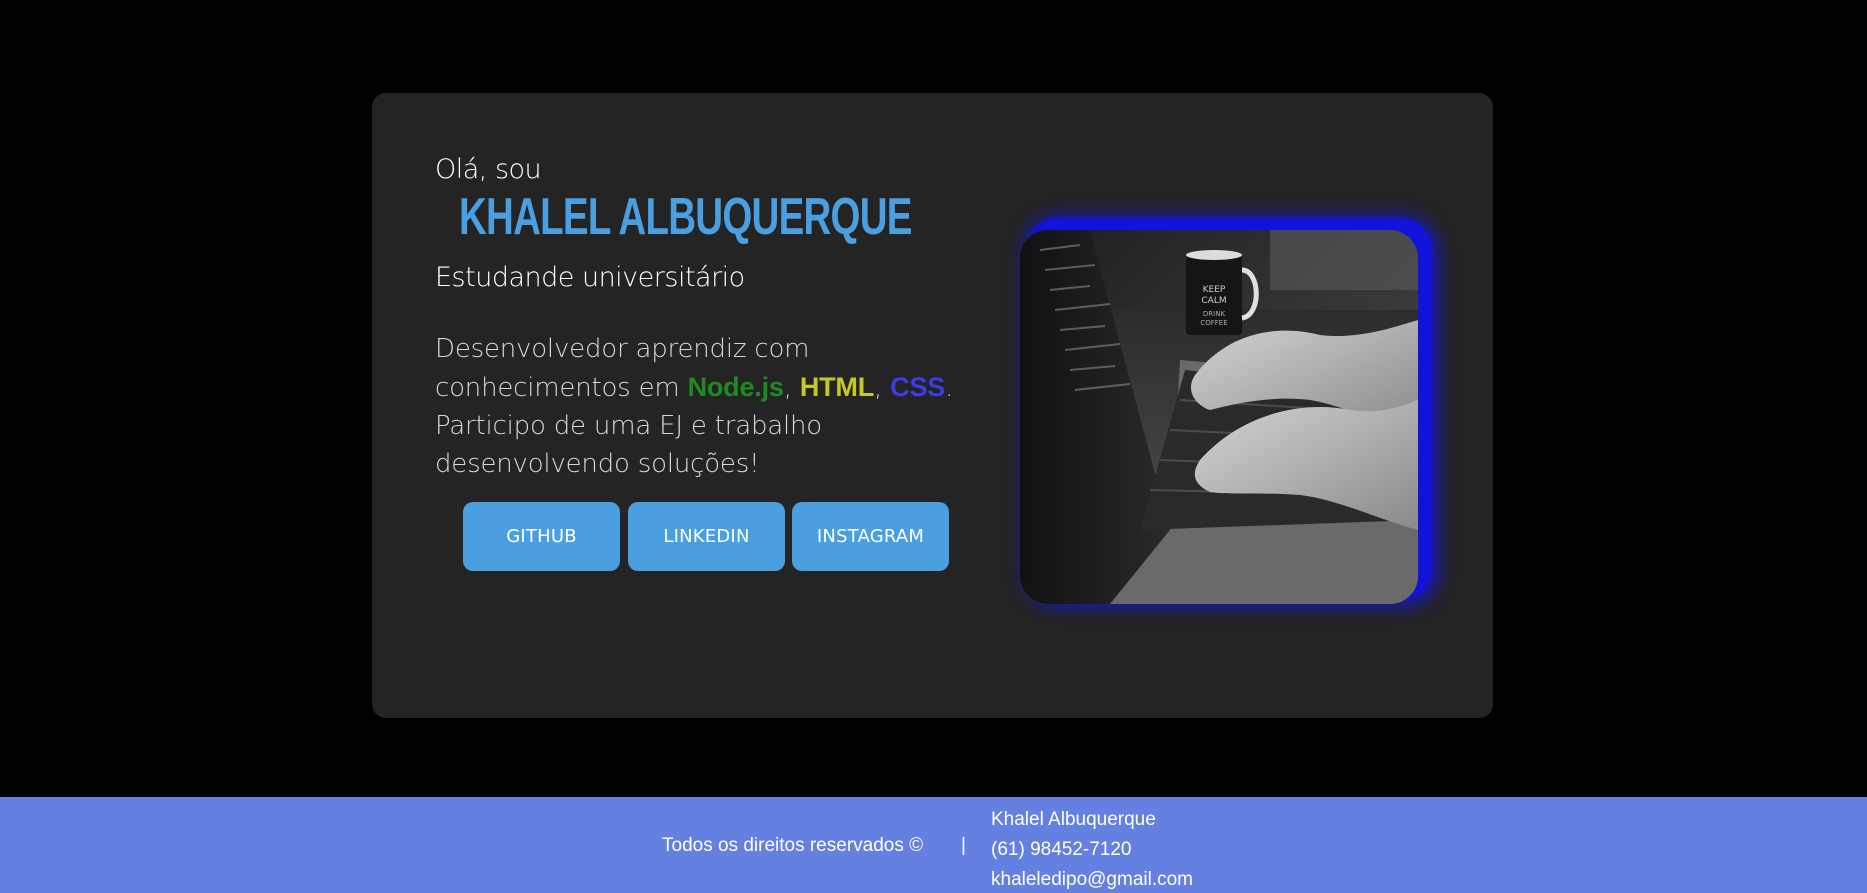 The width and height of the screenshot is (1867, 893). I want to click on mug-text: COFFEE, so click(1213, 323).